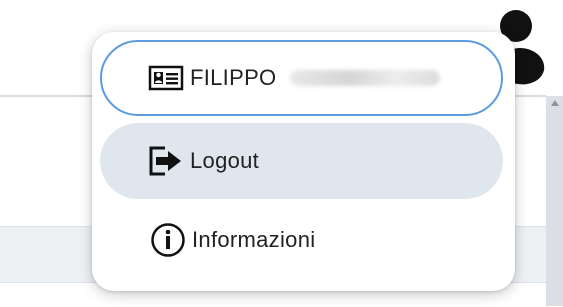  What do you see at coordinates (365, 78) in the screenshot?
I see `redacted-surname` at bounding box center [365, 78].